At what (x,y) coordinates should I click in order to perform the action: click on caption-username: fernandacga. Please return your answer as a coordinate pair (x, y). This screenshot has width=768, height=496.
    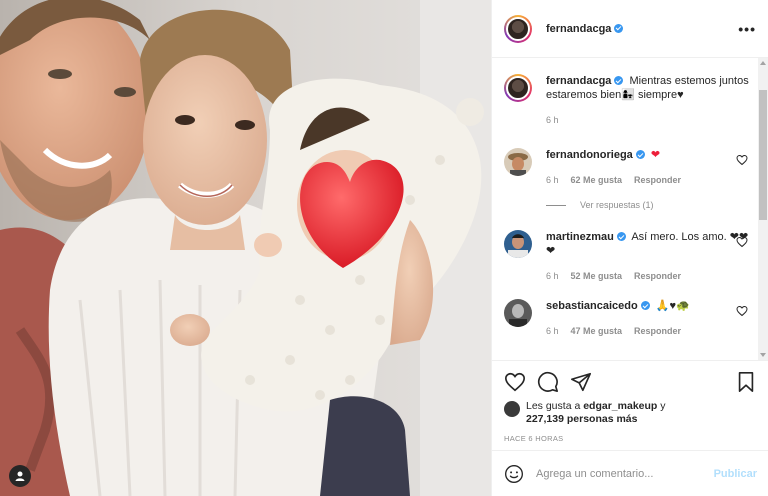
    Looking at the image, I should click on (585, 81).